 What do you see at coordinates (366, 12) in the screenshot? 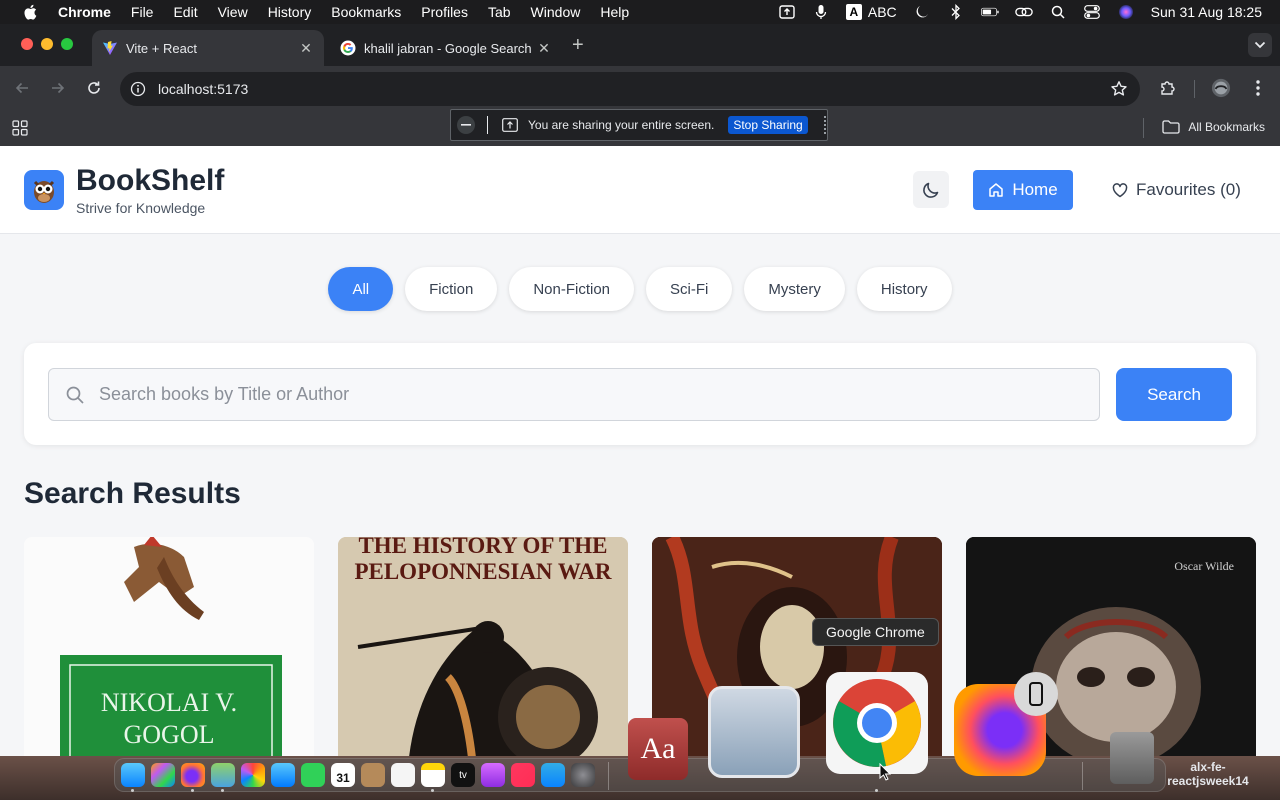
I see `menu-bookmarks: Bookmarks` at bounding box center [366, 12].